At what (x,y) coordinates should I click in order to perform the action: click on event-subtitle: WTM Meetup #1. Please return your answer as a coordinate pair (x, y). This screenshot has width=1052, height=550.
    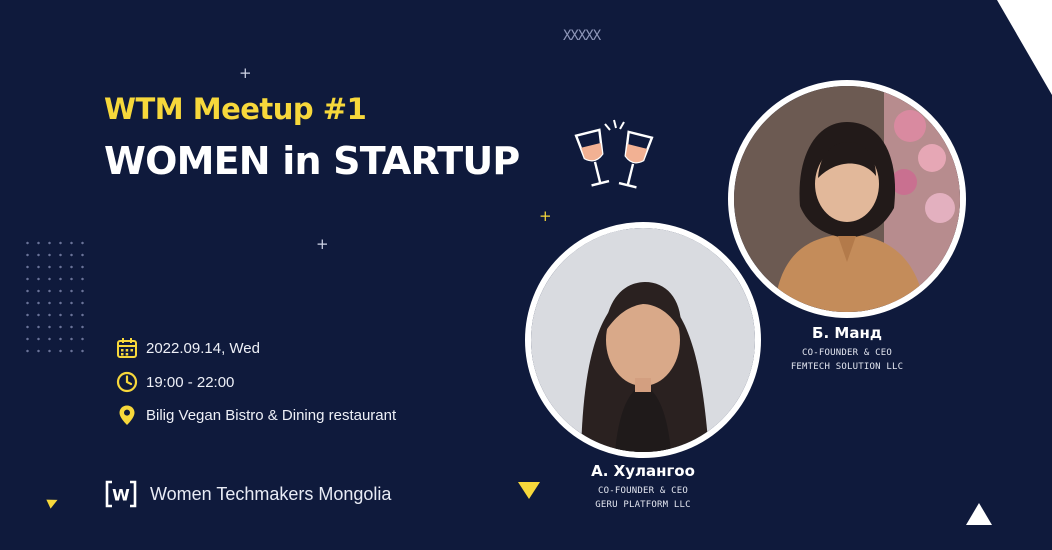
    Looking at the image, I should click on (235, 109).